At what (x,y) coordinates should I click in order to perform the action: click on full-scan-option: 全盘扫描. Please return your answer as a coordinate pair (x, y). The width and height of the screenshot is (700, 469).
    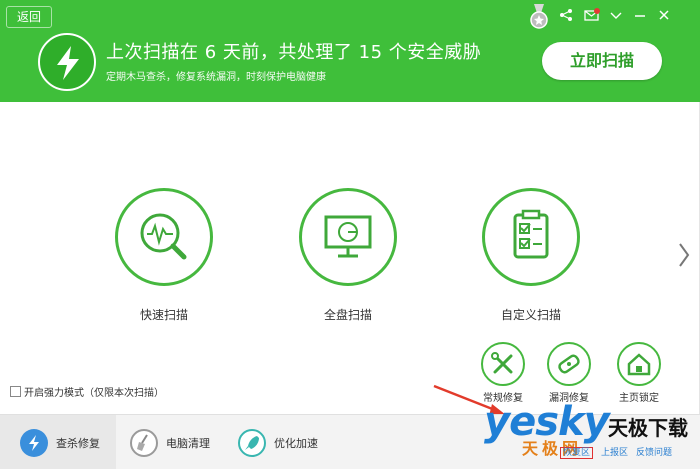
    Looking at the image, I should click on (348, 255).